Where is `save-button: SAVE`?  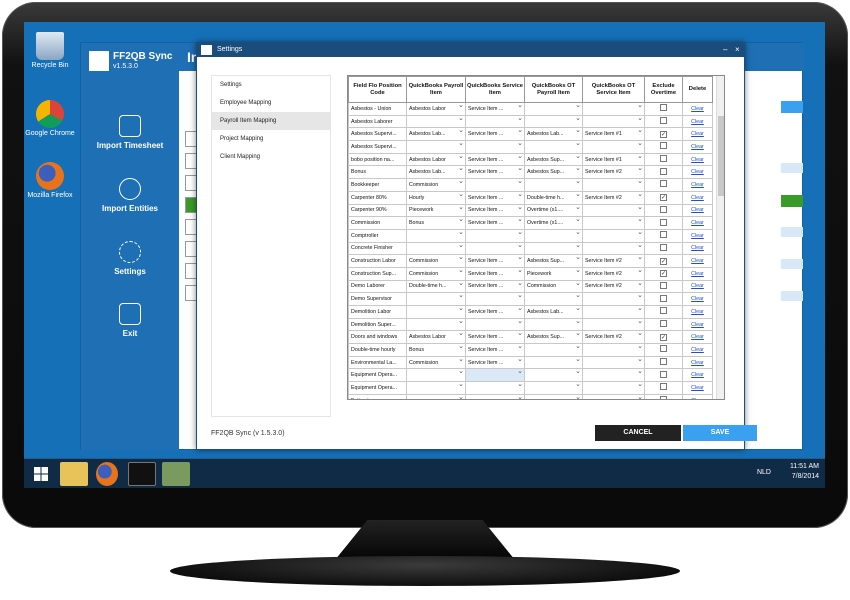 save-button: SAVE is located at coordinates (720, 433).